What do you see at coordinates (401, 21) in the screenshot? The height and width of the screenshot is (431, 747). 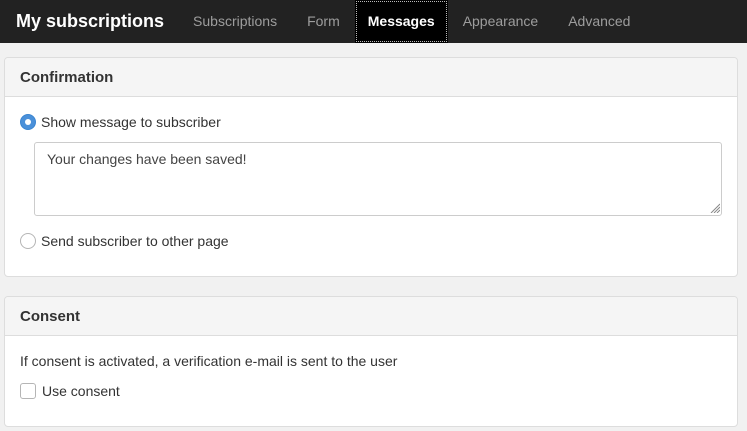 I see `tab-messages: Messages` at bounding box center [401, 21].